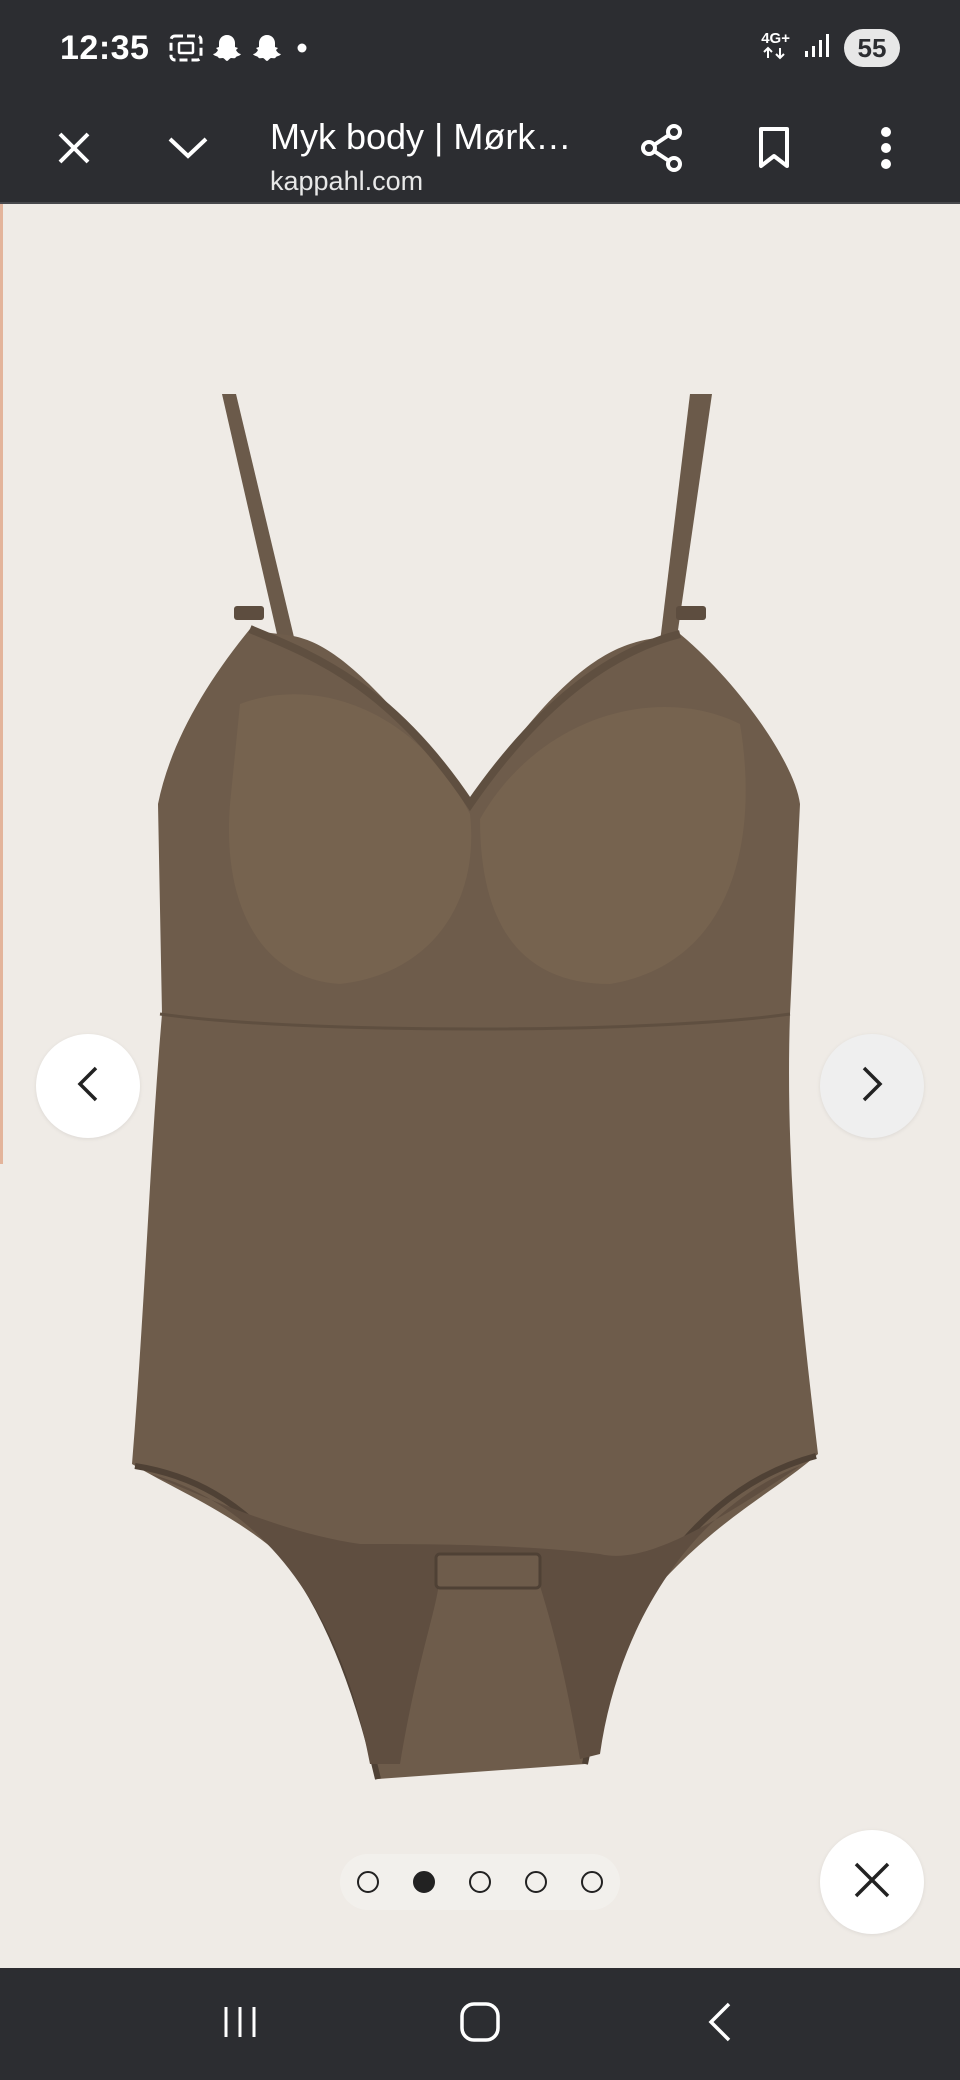  Describe the element at coordinates (105, 47) in the screenshot. I see `status-time: 12:35` at that location.